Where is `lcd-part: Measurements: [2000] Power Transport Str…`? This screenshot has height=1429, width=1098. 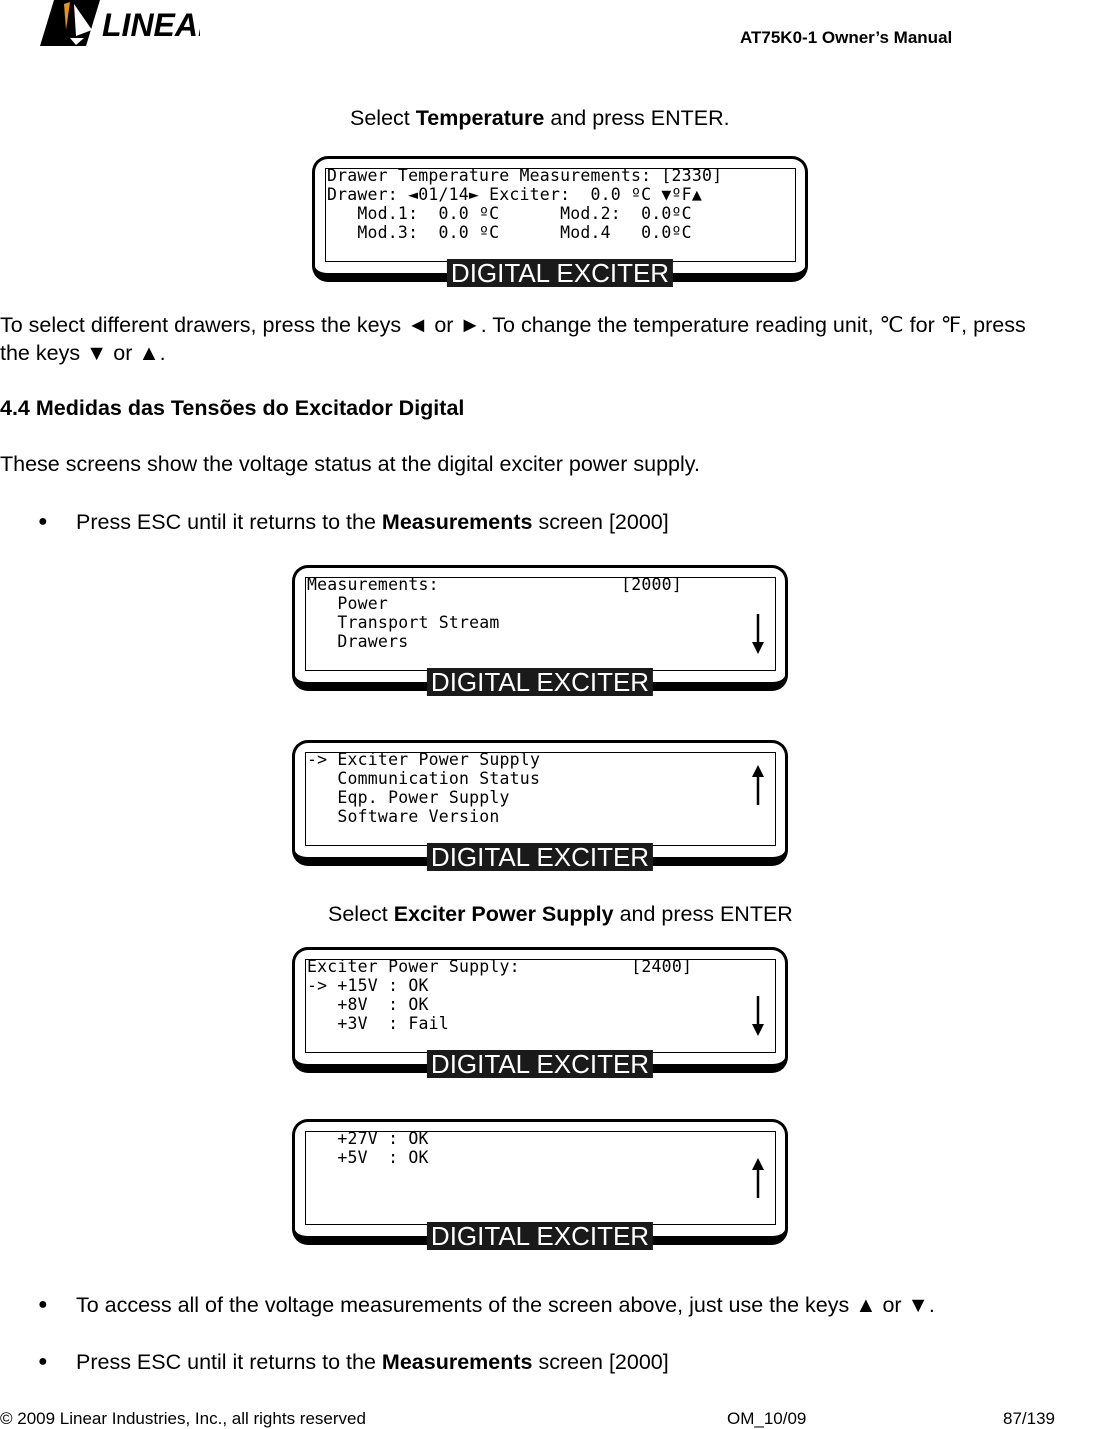 lcd-part: Measurements: [2000] Power Transport Str… is located at coordinates (494, 613).